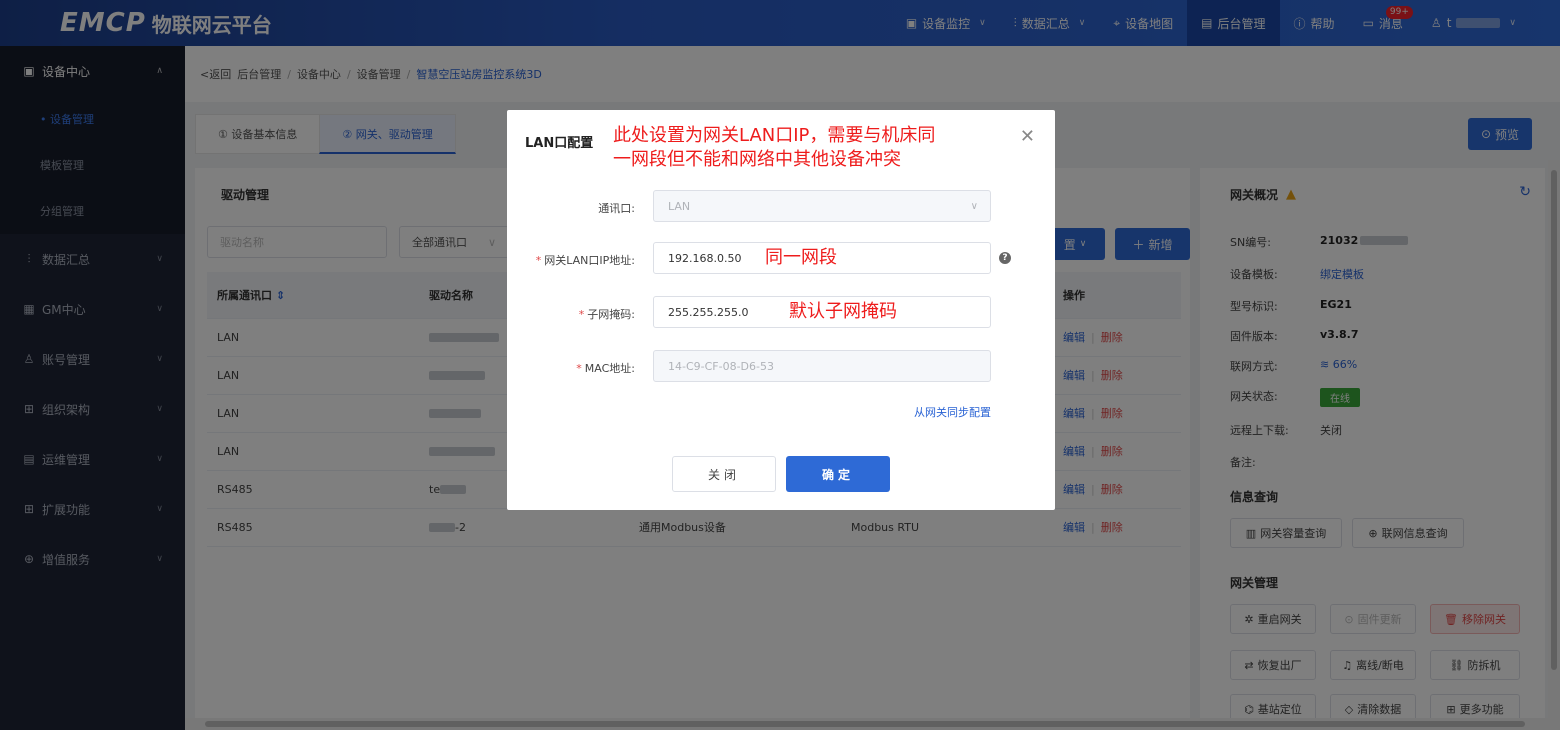 The height and width of the screenshot is (730, 1560). What do you see at coordinates (721, 366) in the screenshot?
I see `mac-value: 14-C9-CF-08-D6-53` at bounding box center [721, 366].